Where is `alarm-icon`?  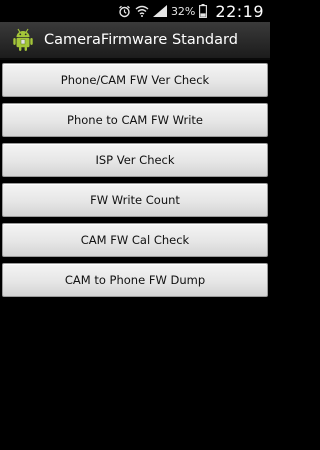
alarm-icon is located at coordinates (124, 11).